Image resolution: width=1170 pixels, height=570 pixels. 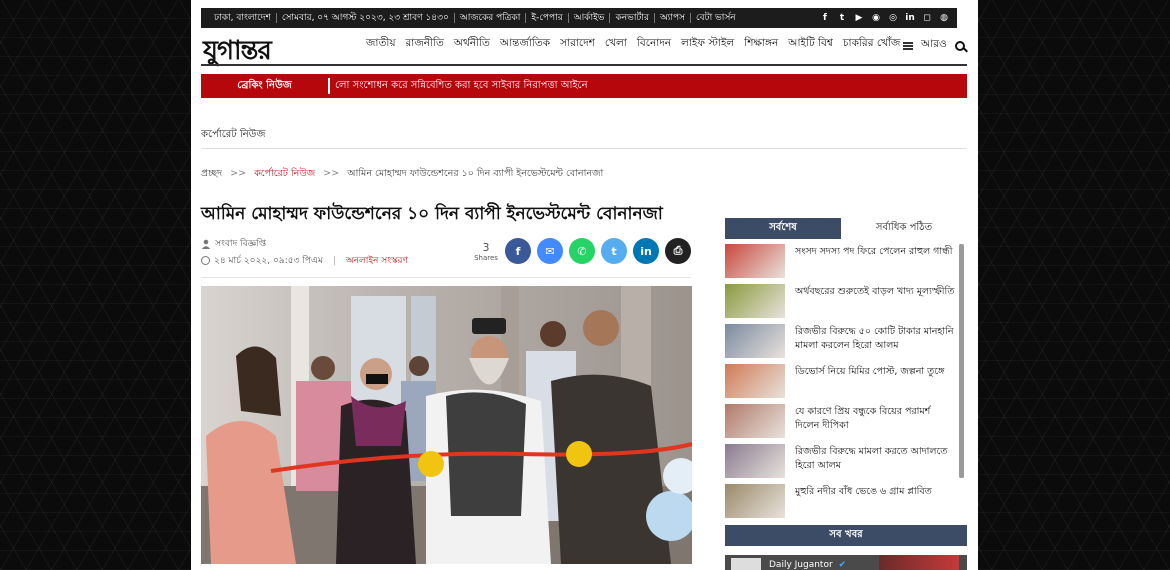 What do you see at coordinates (525, 46) in the screenshot?
I see `nav-item: আন্তর্জাতিক` at bounding box center [525, 46].